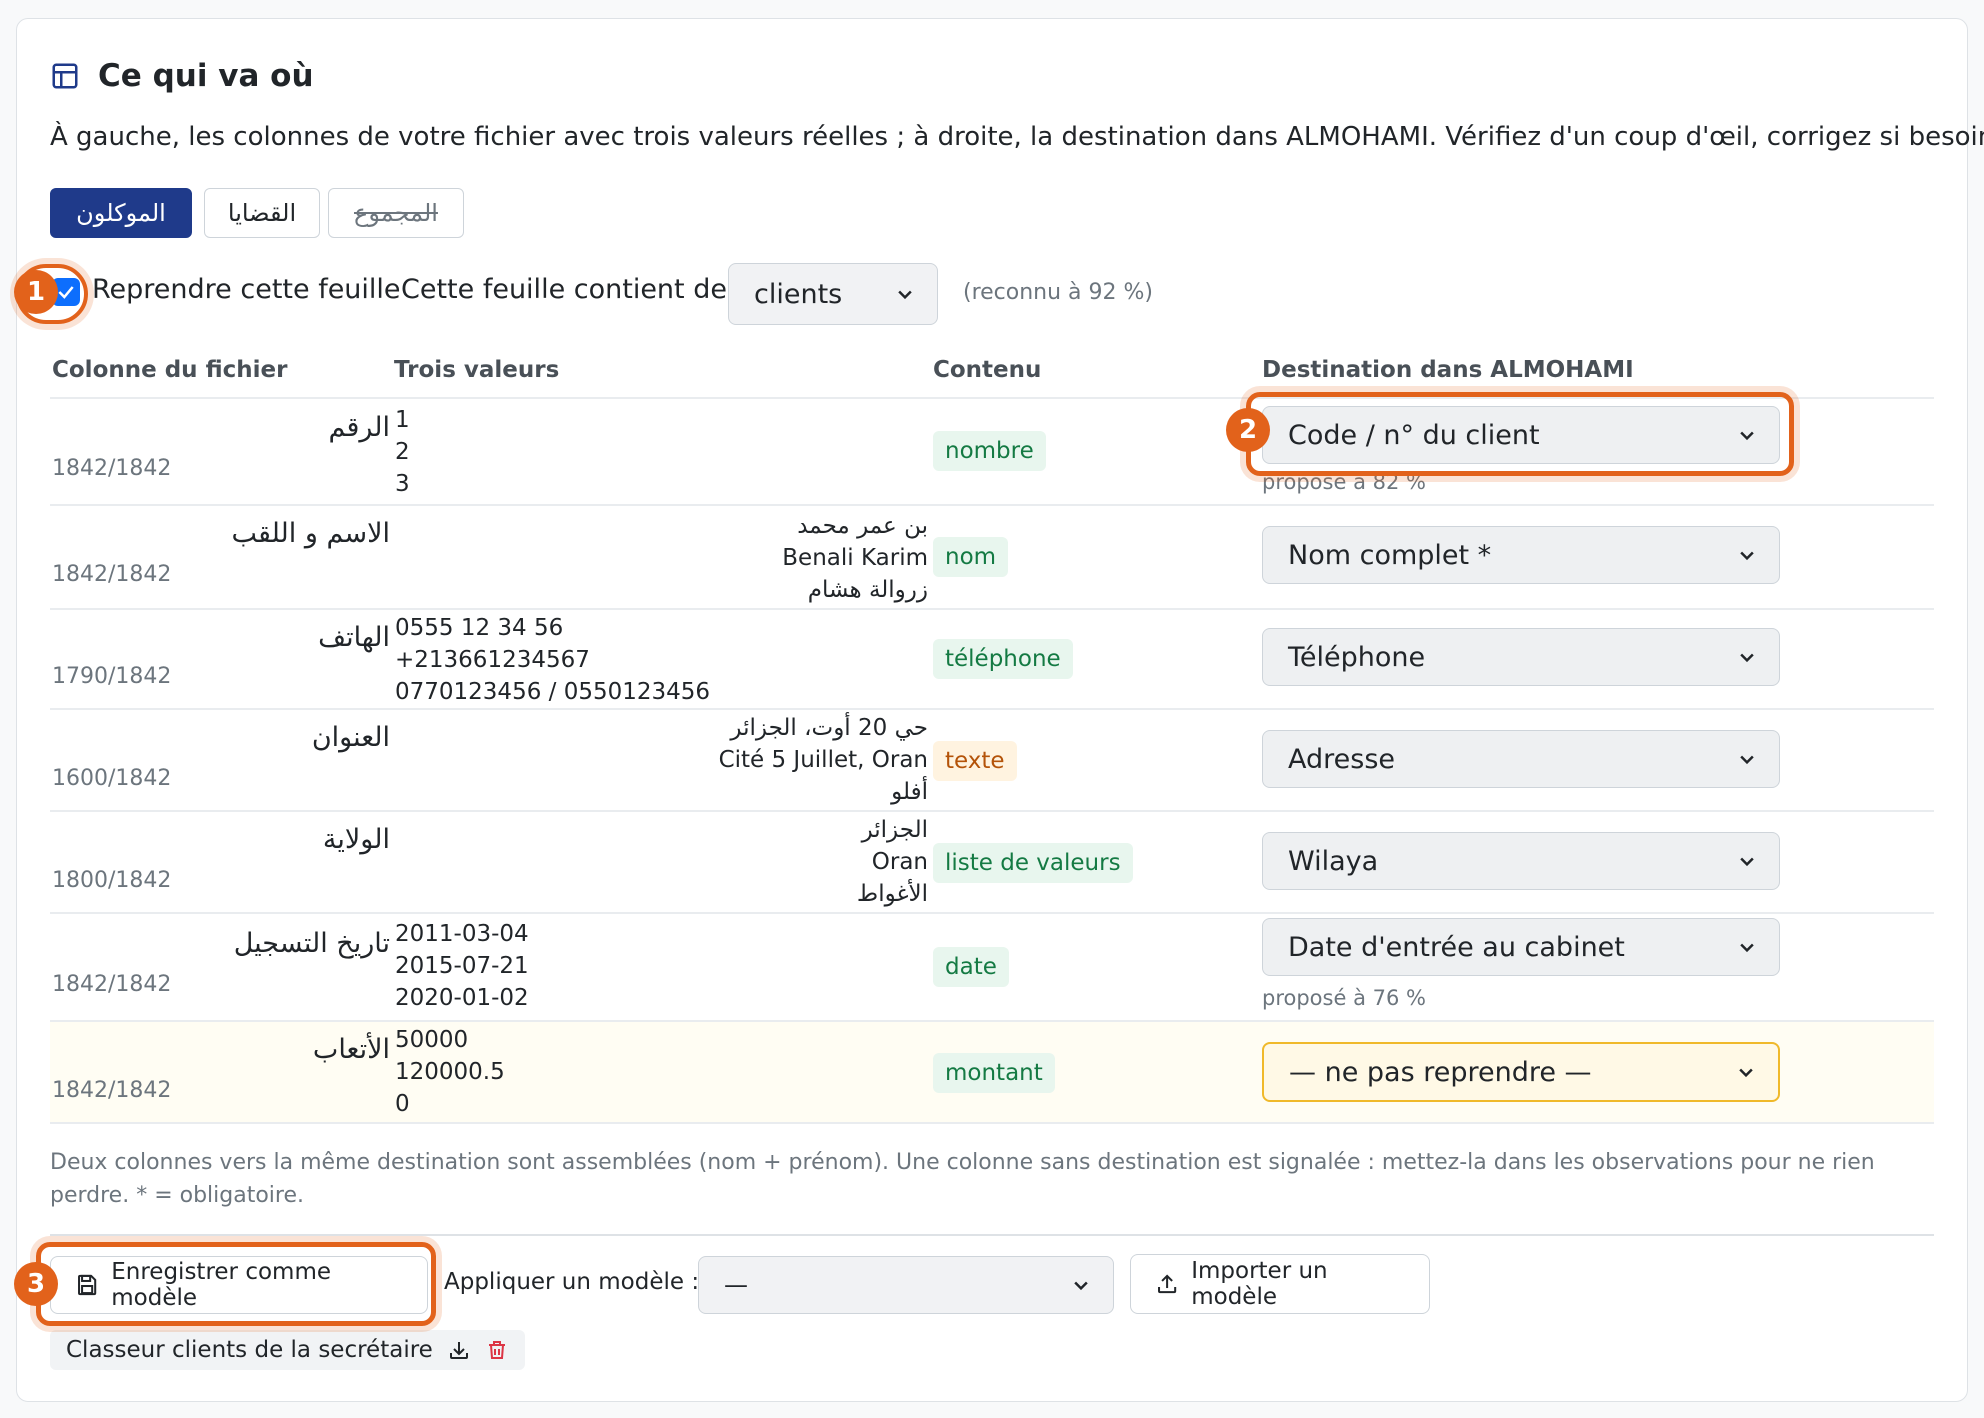 This screenshot has width=1984, height=1418. I want to click on fill-count: 1600/1842, so click(112, 778).